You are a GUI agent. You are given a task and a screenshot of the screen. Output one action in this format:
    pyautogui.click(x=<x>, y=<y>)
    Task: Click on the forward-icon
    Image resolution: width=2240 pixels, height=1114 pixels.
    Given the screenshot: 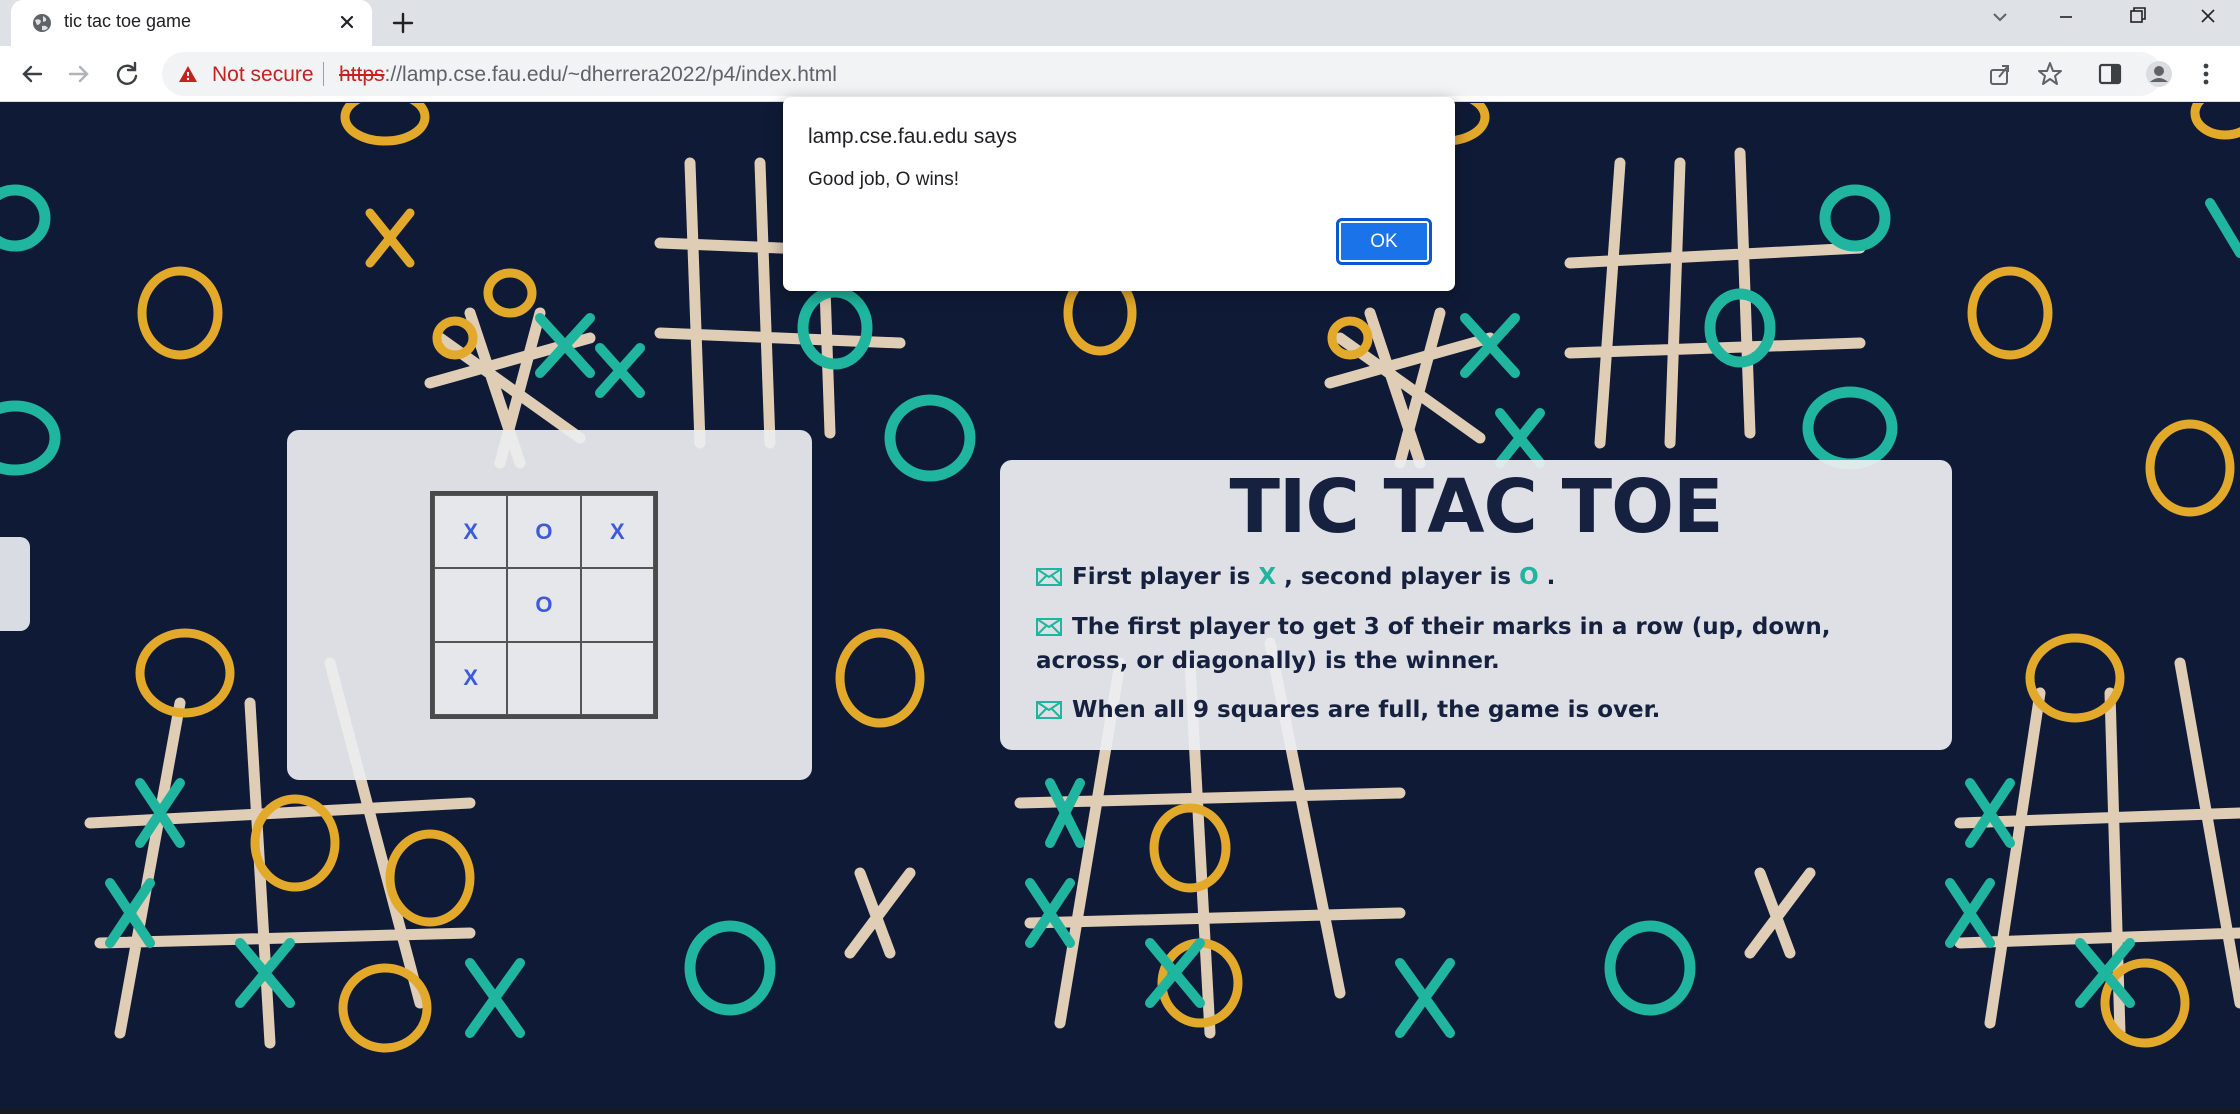 What is the action you would take?
    pyautogui.click(x=79, y=74)
    